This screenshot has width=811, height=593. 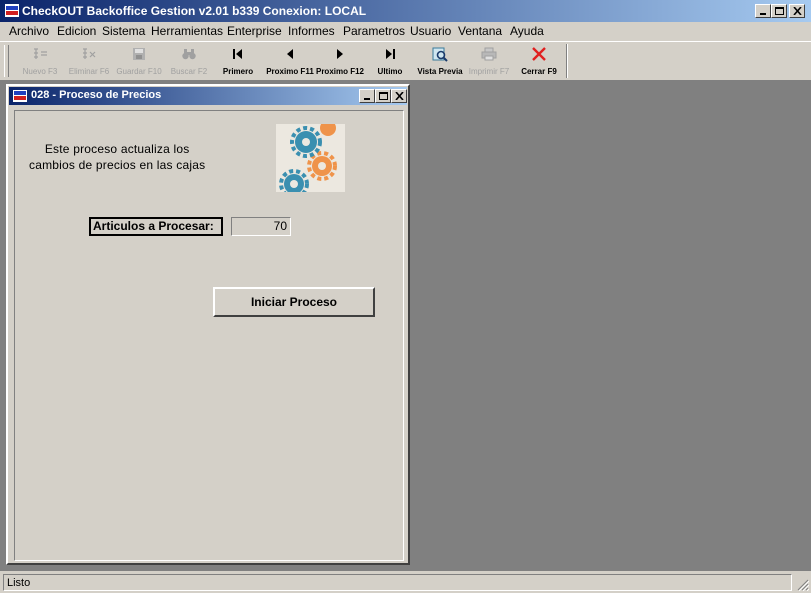 I want to click on new-record-icon, so click(x=40, y=53).